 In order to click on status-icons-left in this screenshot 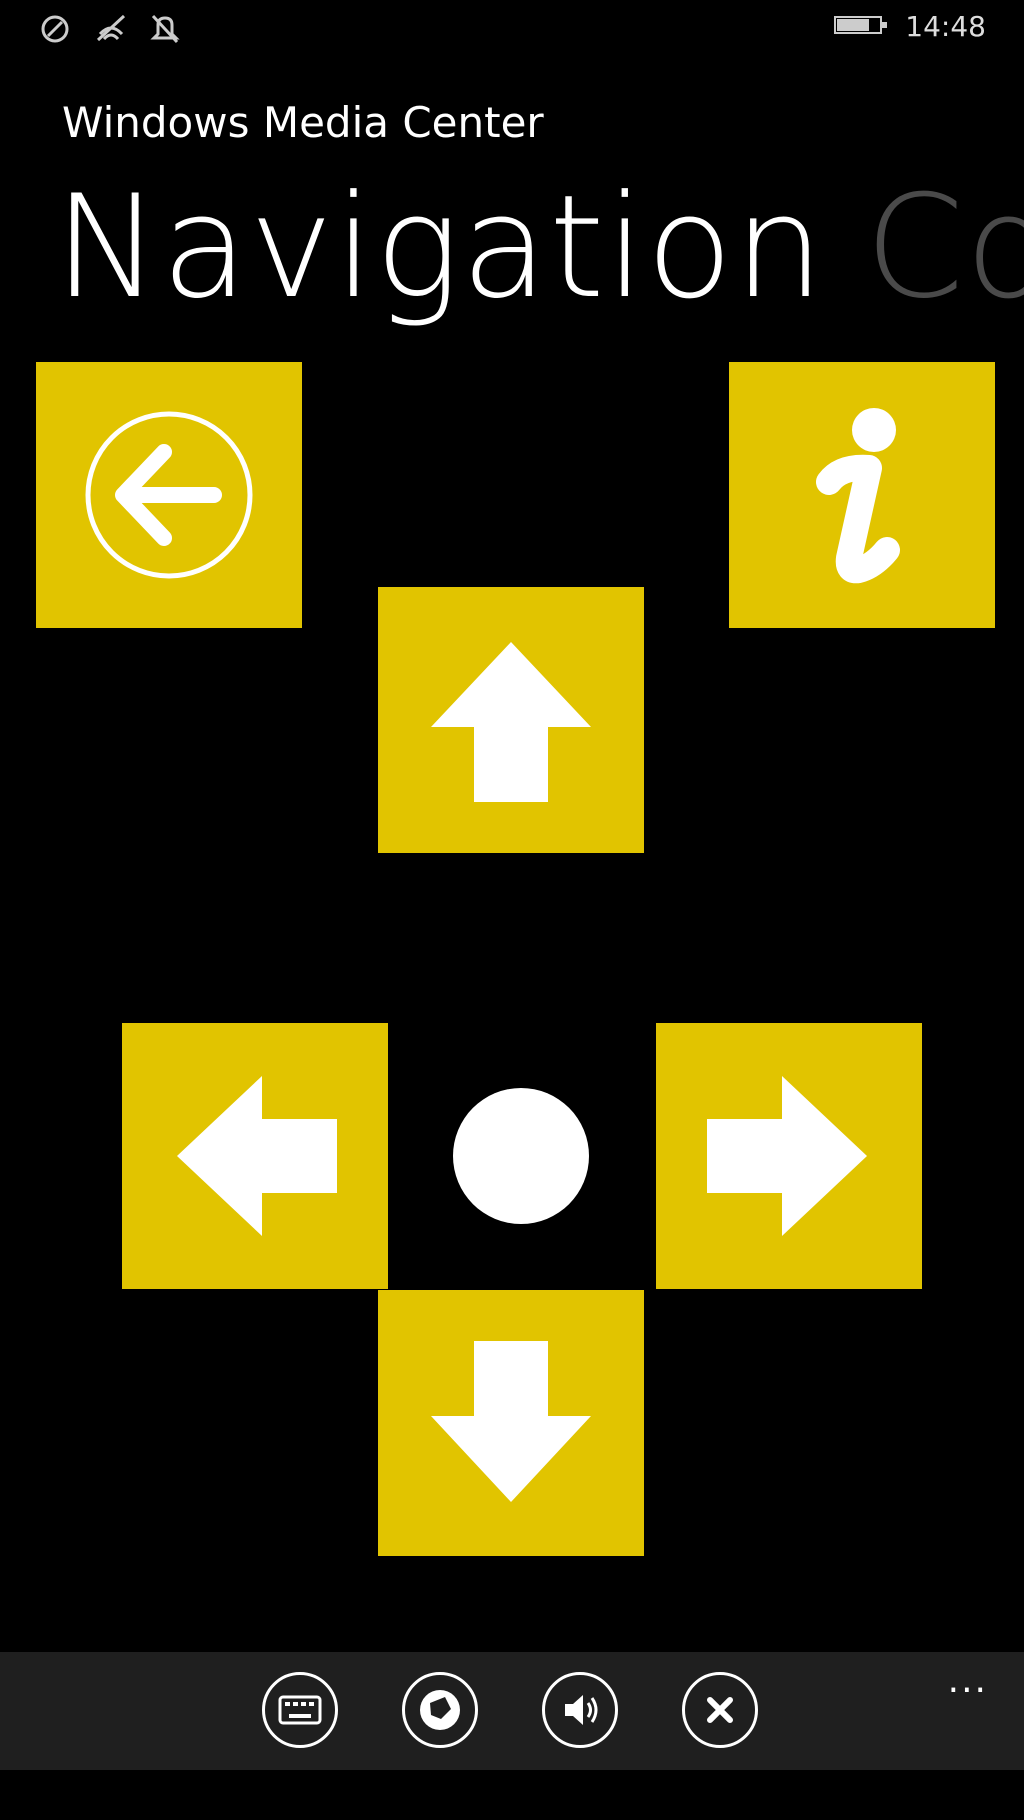, I will do `click(109, 29)`.